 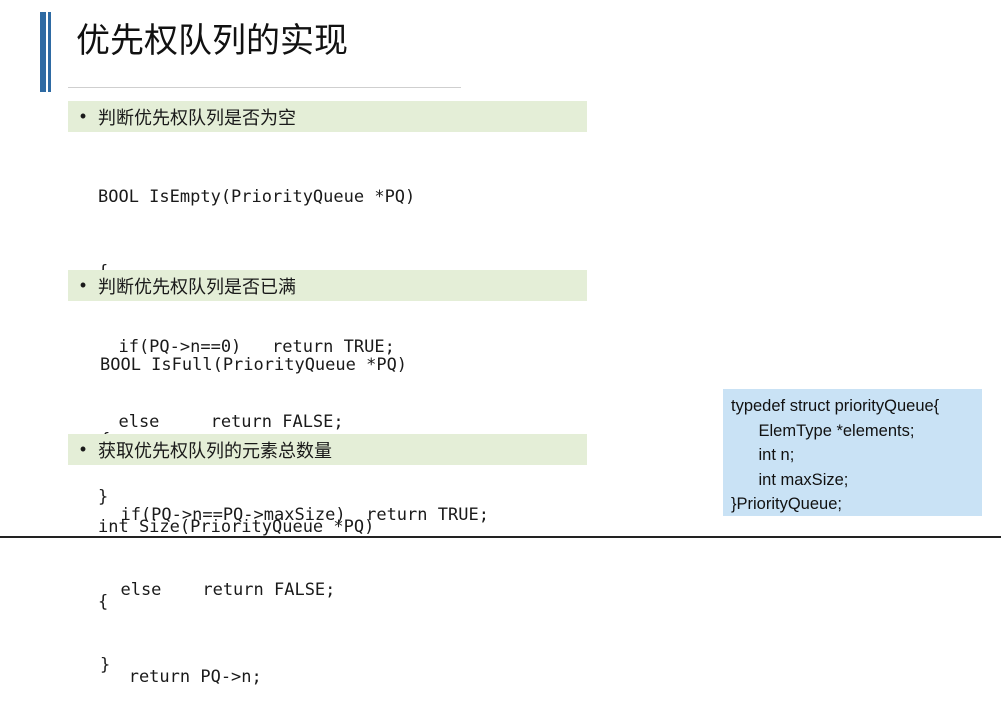 What do you see at coordinates (212, 41) in the screenshot?
I see `page-title: 优先权队列的实现` at bounding box center [212, 41].